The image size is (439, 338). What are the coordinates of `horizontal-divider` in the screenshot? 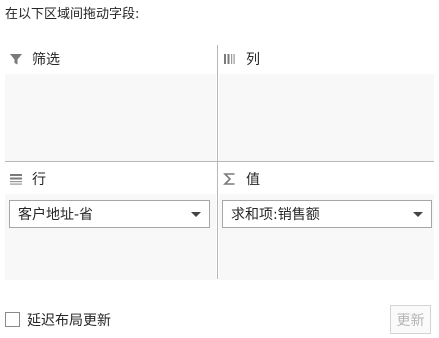 It's located at (219, 161).